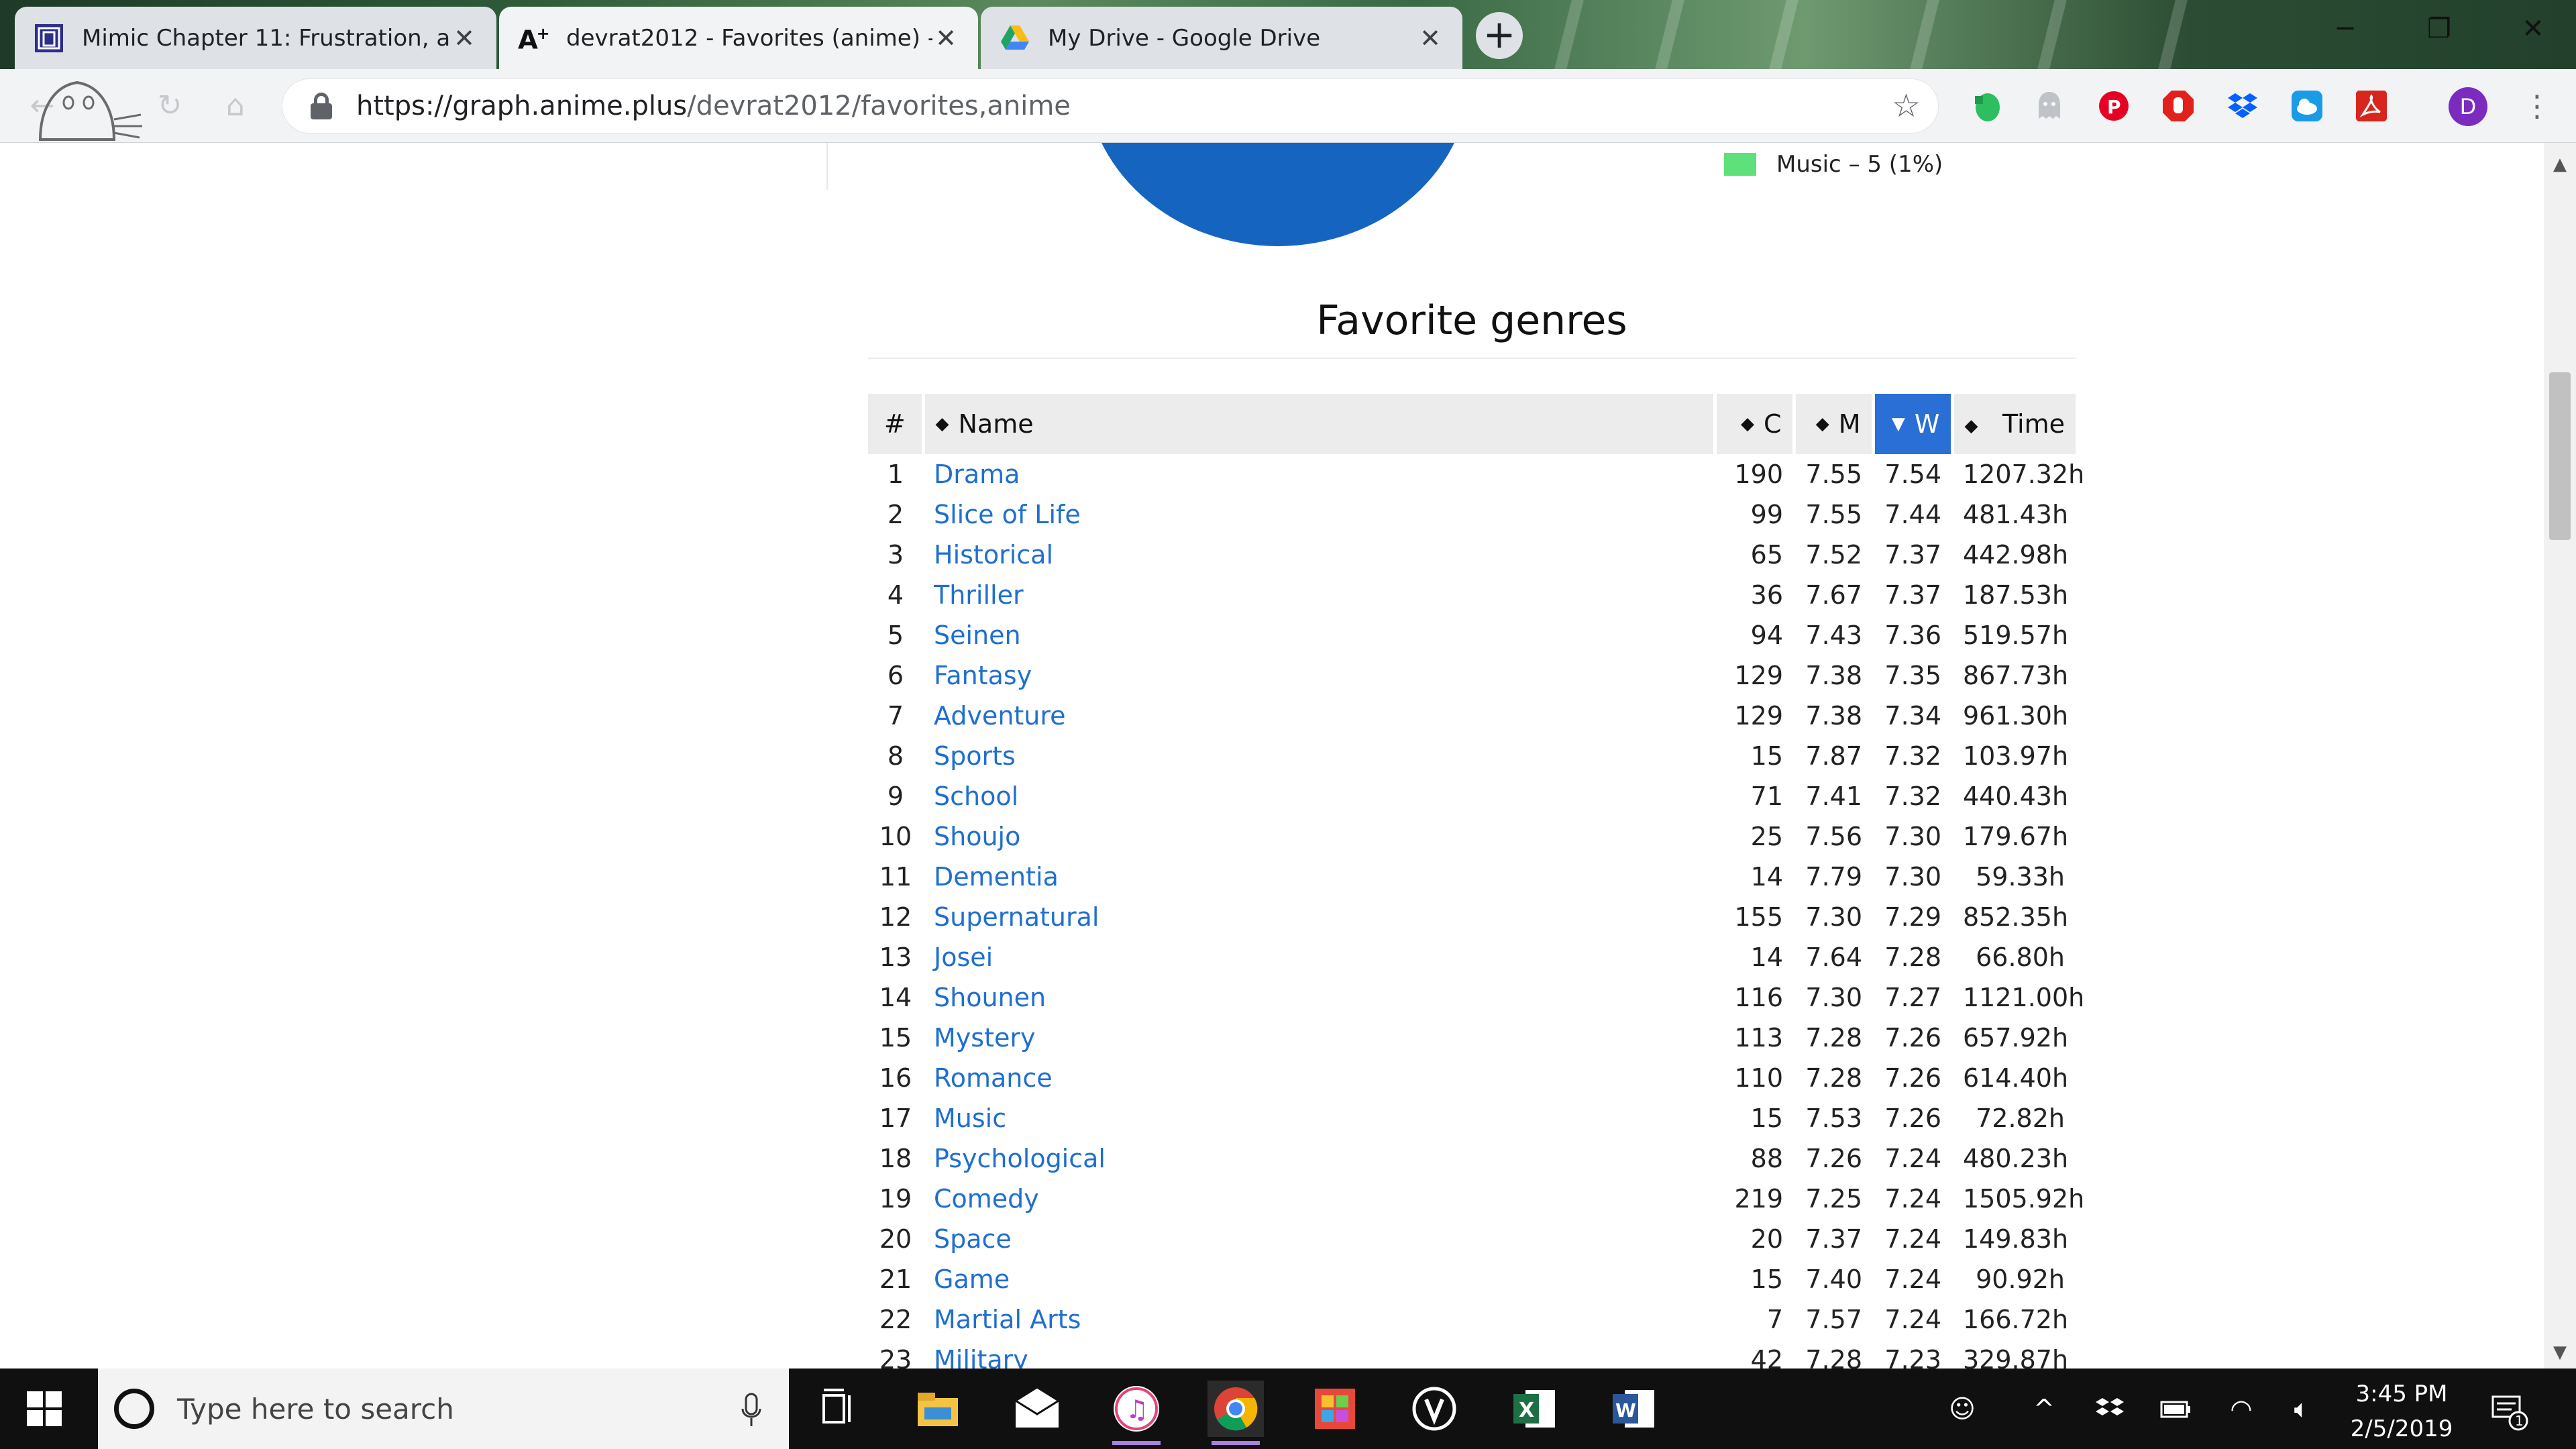 Image resolution: width=2576 pixels, height=1449 pixels. Describe the element at coordinates (981, 1356) in the screenshot. I see `genre-link: Military` at that location.